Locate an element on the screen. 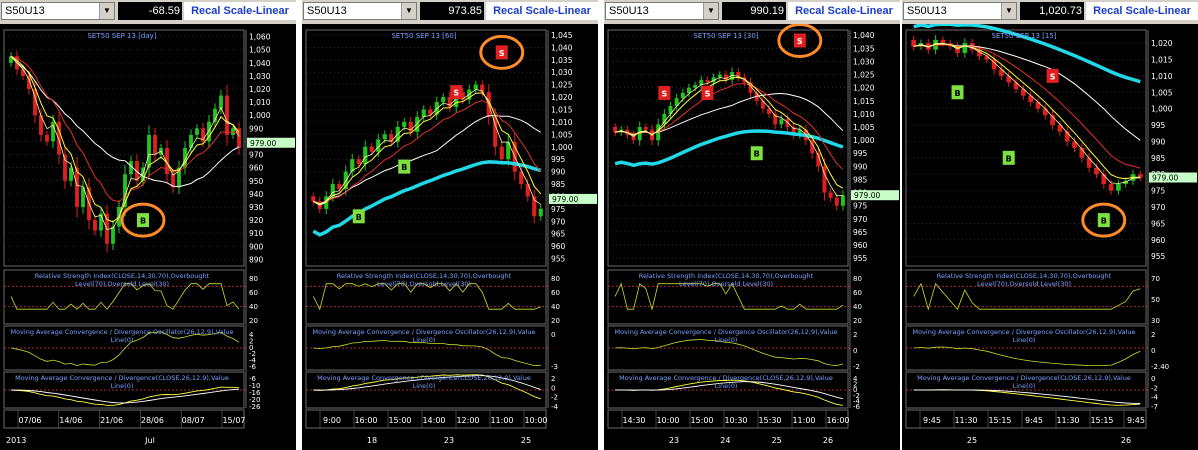  panel-toolbar: S50U13 ▼ 973.85 Recal Scale-Linear is located at coordinates (450, 12).